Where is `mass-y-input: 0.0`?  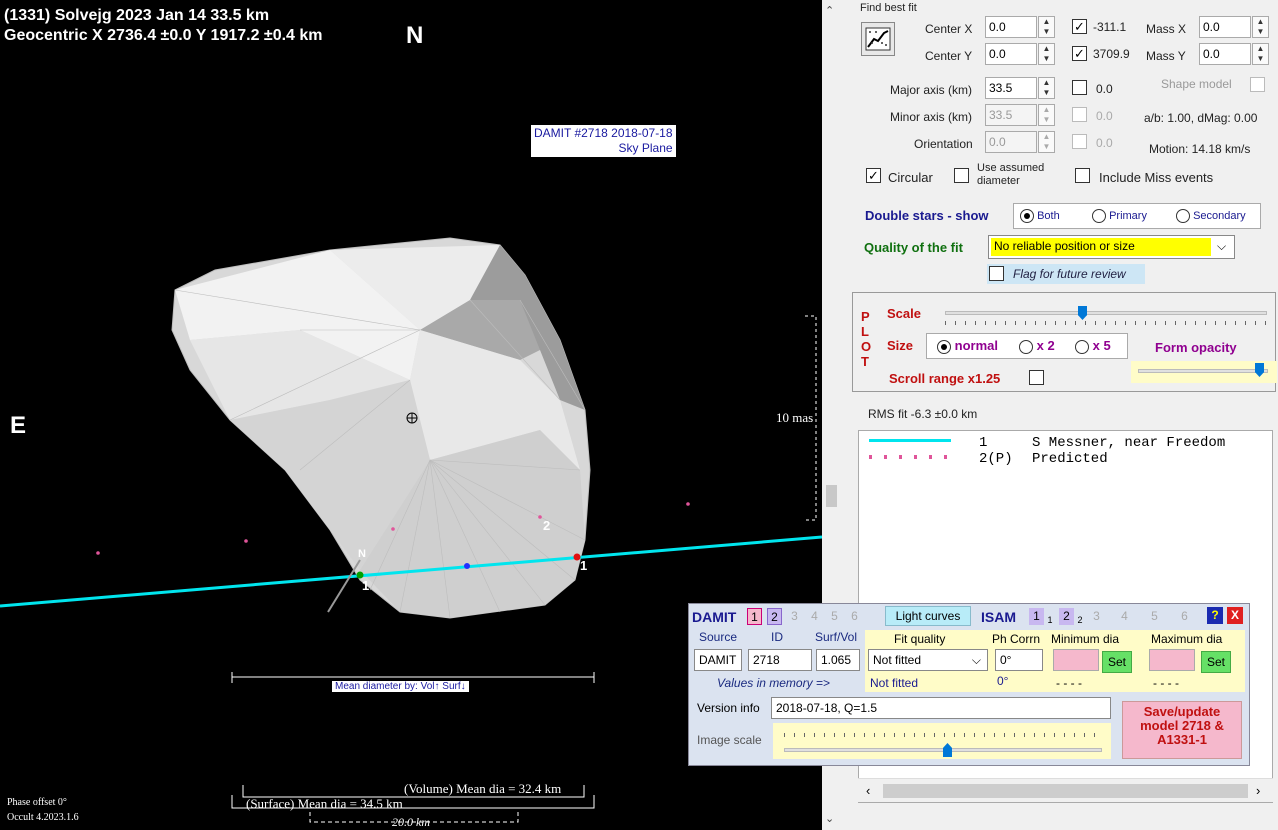
mass-y-input: 0.0 is located at coordinates (1225, 54).